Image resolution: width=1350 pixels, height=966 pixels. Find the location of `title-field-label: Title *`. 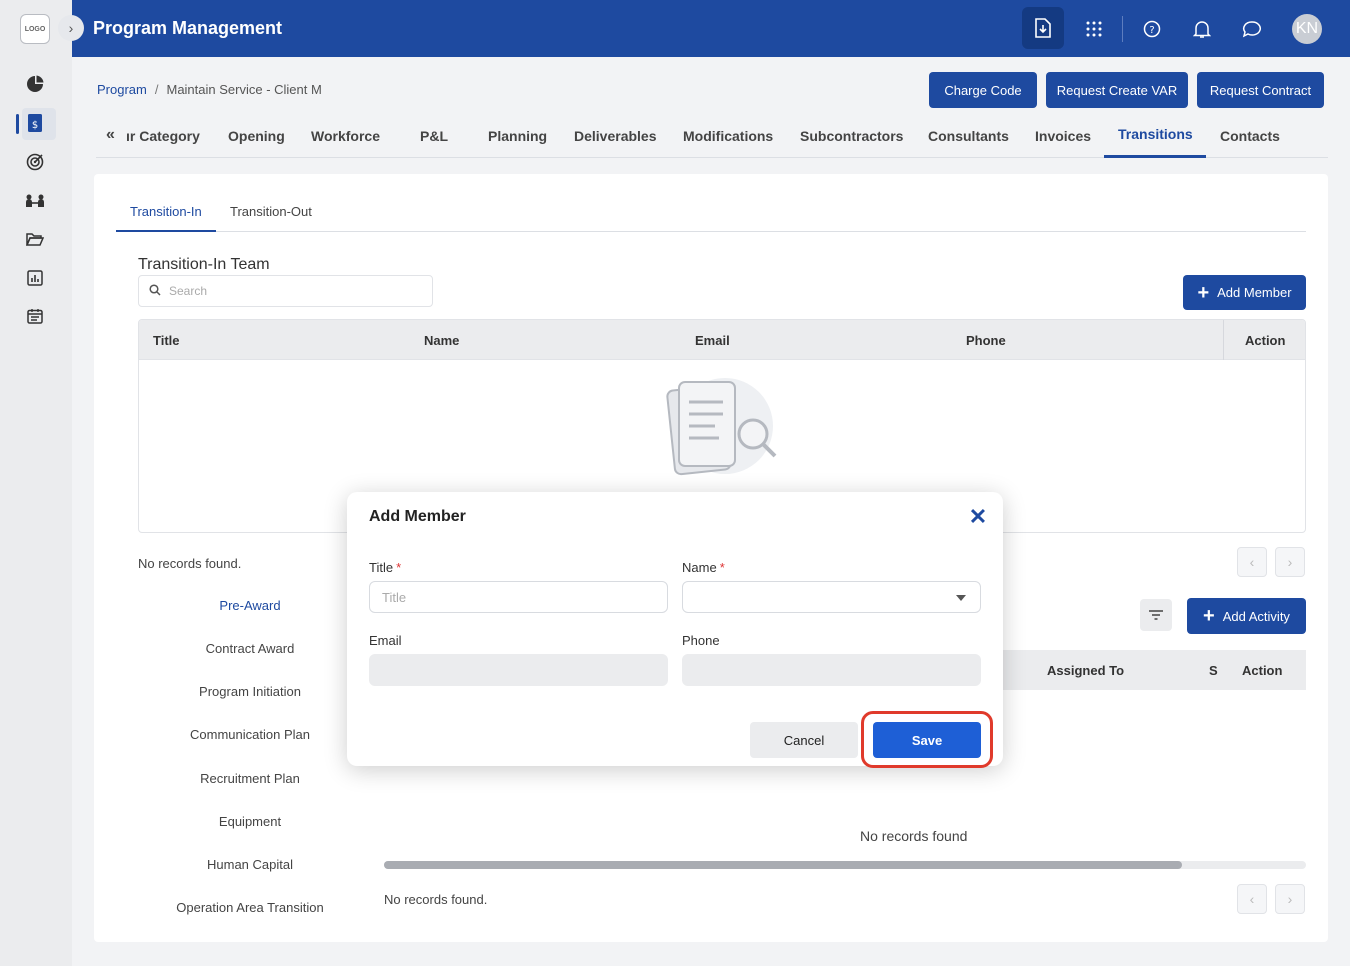

title-field-label: Title * is located at coordinates (385, 567).